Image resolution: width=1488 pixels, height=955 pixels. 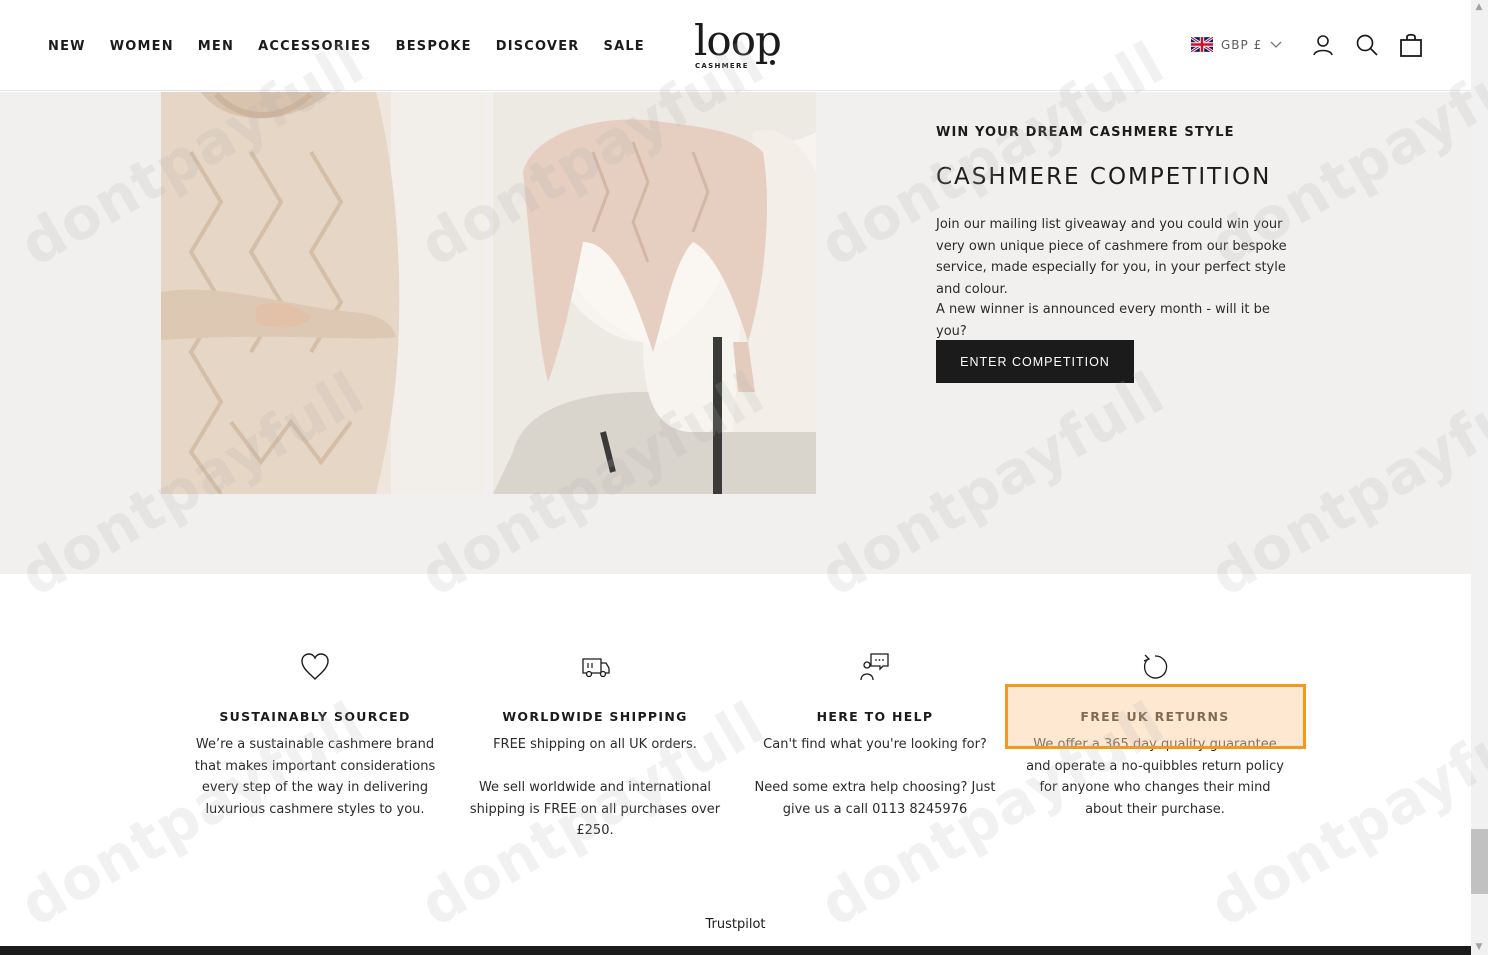 What do you see at coordinates (1367, 45) in the screenshot?
I see `search-icon` at bounding box center [1367, 45].